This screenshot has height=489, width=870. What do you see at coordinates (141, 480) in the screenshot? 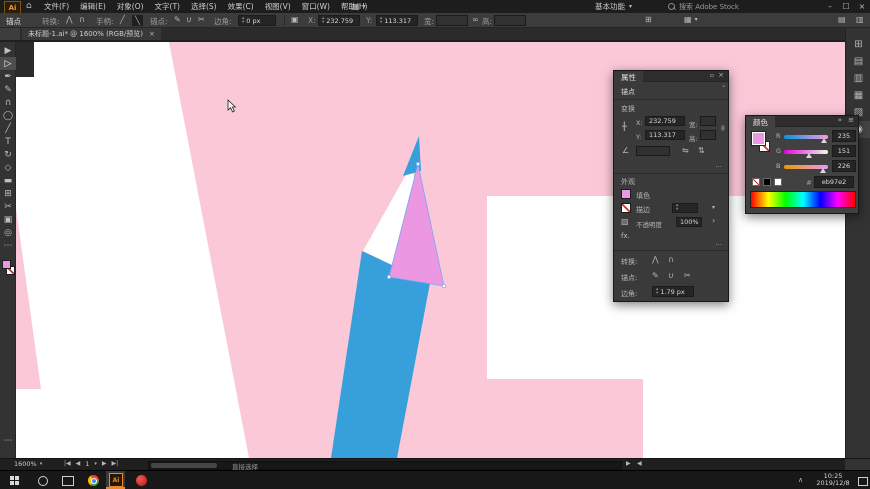
I see `red-app-icon` at bounding box center [141, 480].